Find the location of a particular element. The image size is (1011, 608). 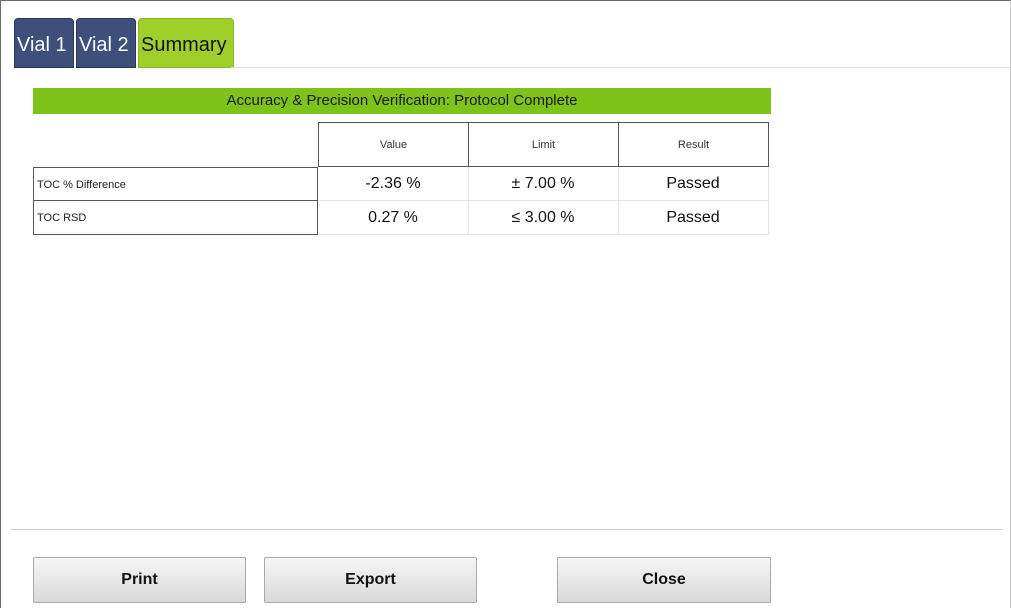

row-result-toc-rsd: Passed is located at coordinates (693, 218).